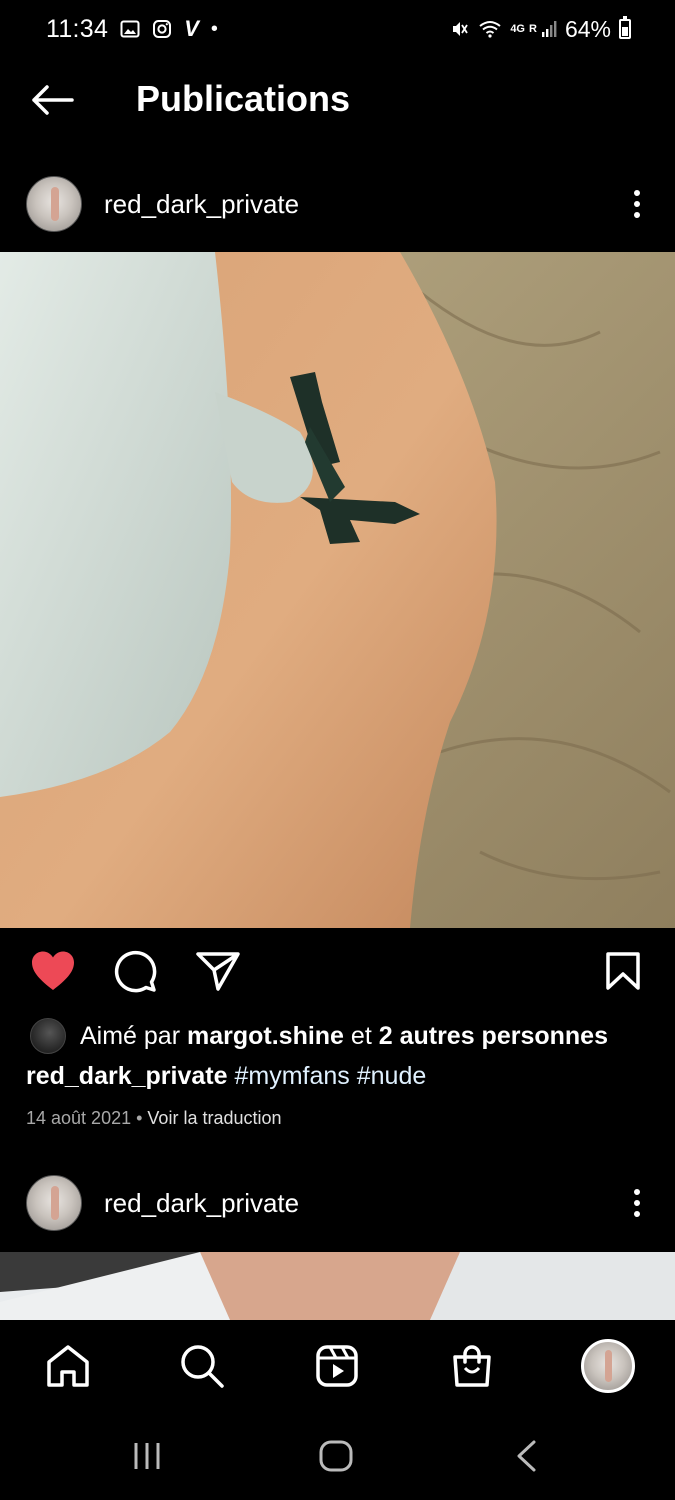 Image resolution: width=675 pixels, height=1500 pixels. I want to click on post-caption: red_dark_private #mymfans #nude, so click(226, 1076).